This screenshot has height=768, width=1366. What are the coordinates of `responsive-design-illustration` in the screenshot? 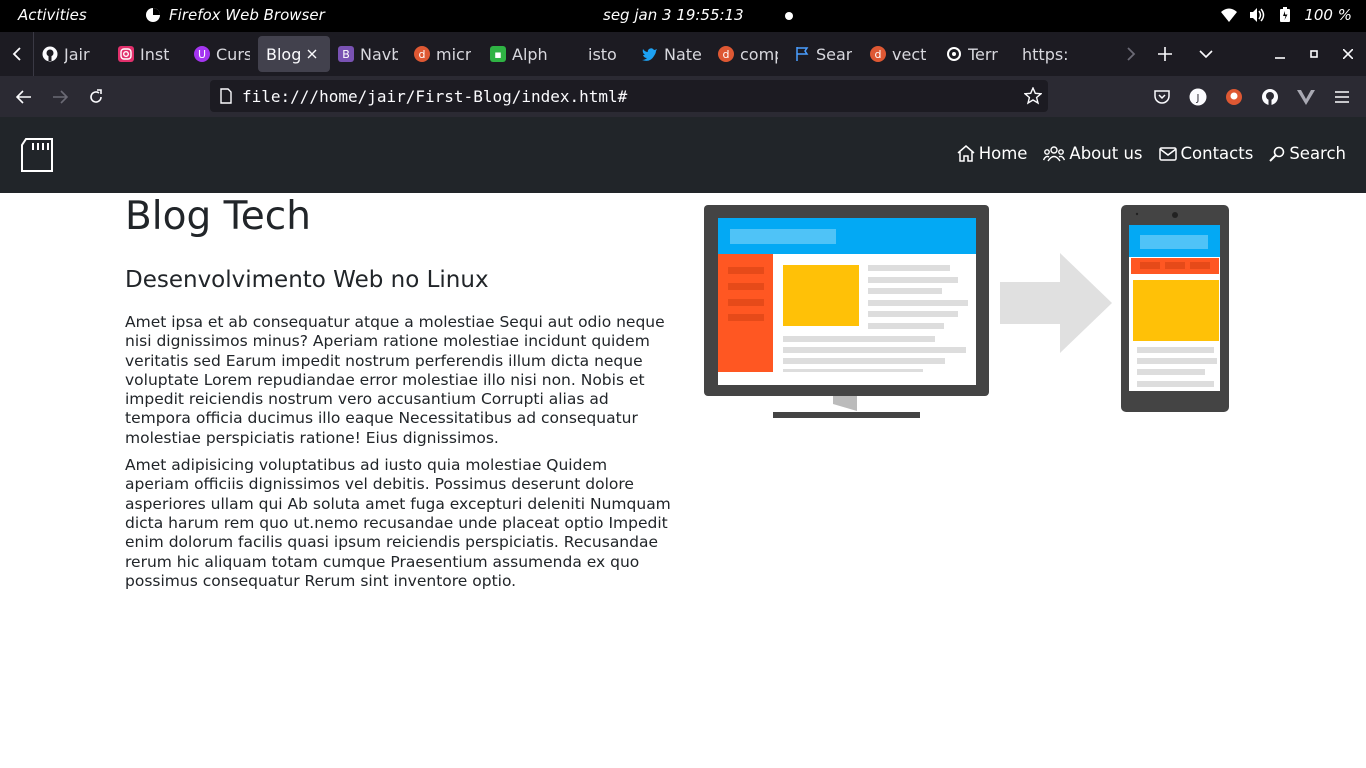 It's located at (966, 311).